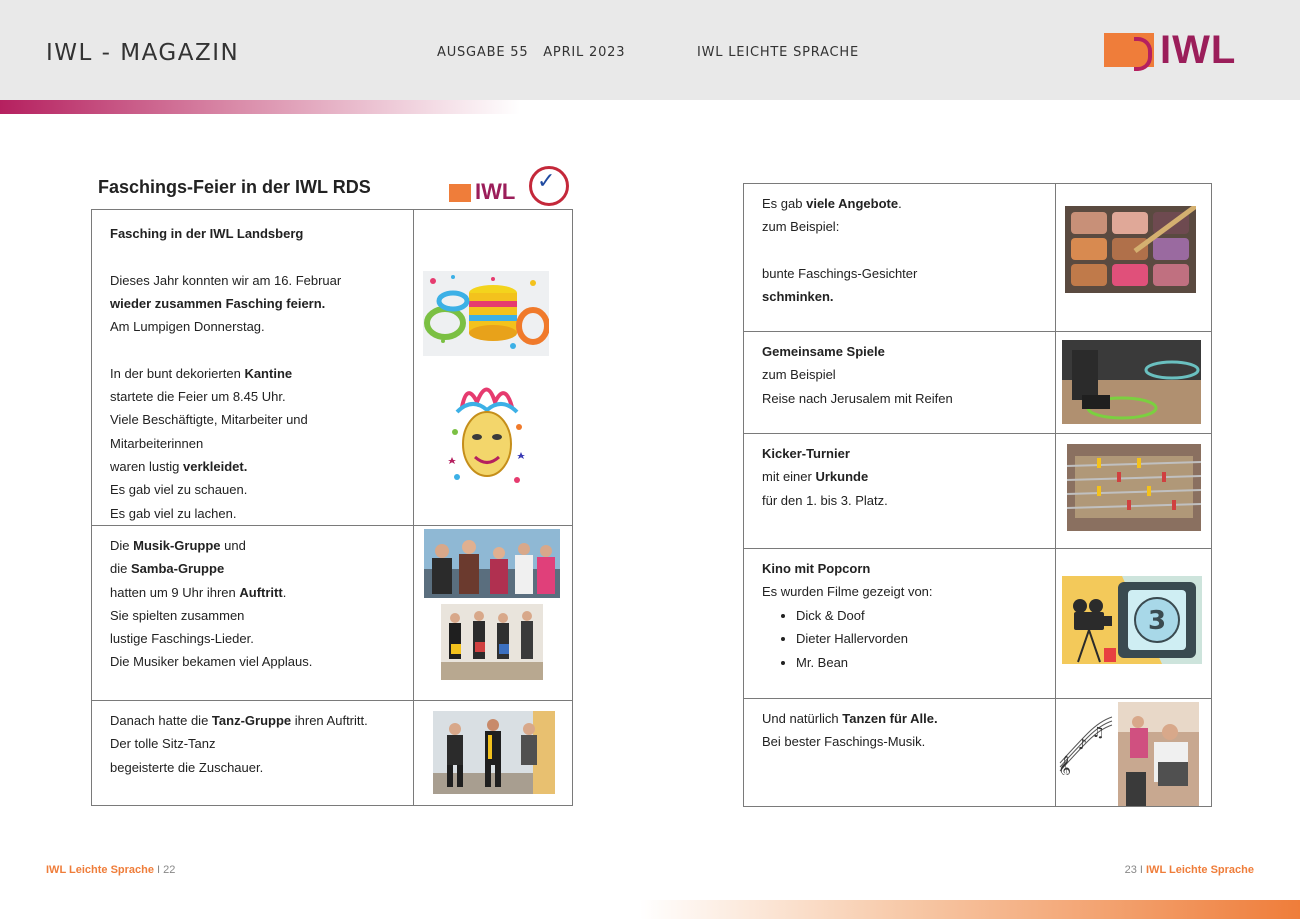 Image resolution: width=1300 pixels, height=919 pixels. I want to click on text-bold: Kantine, so click(268, 373).